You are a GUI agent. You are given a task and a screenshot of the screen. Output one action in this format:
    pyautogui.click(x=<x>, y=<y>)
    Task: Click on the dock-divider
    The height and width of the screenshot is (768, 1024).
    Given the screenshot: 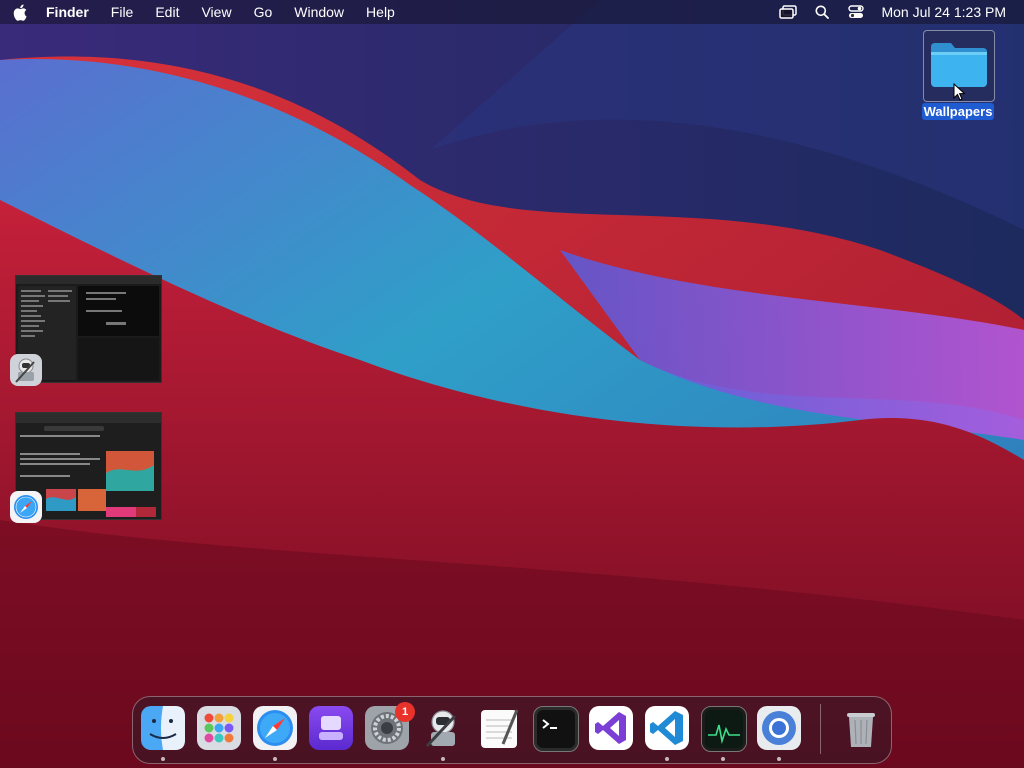 What is the action you would take?
    pyautogui.click(x=820, y=729)
    